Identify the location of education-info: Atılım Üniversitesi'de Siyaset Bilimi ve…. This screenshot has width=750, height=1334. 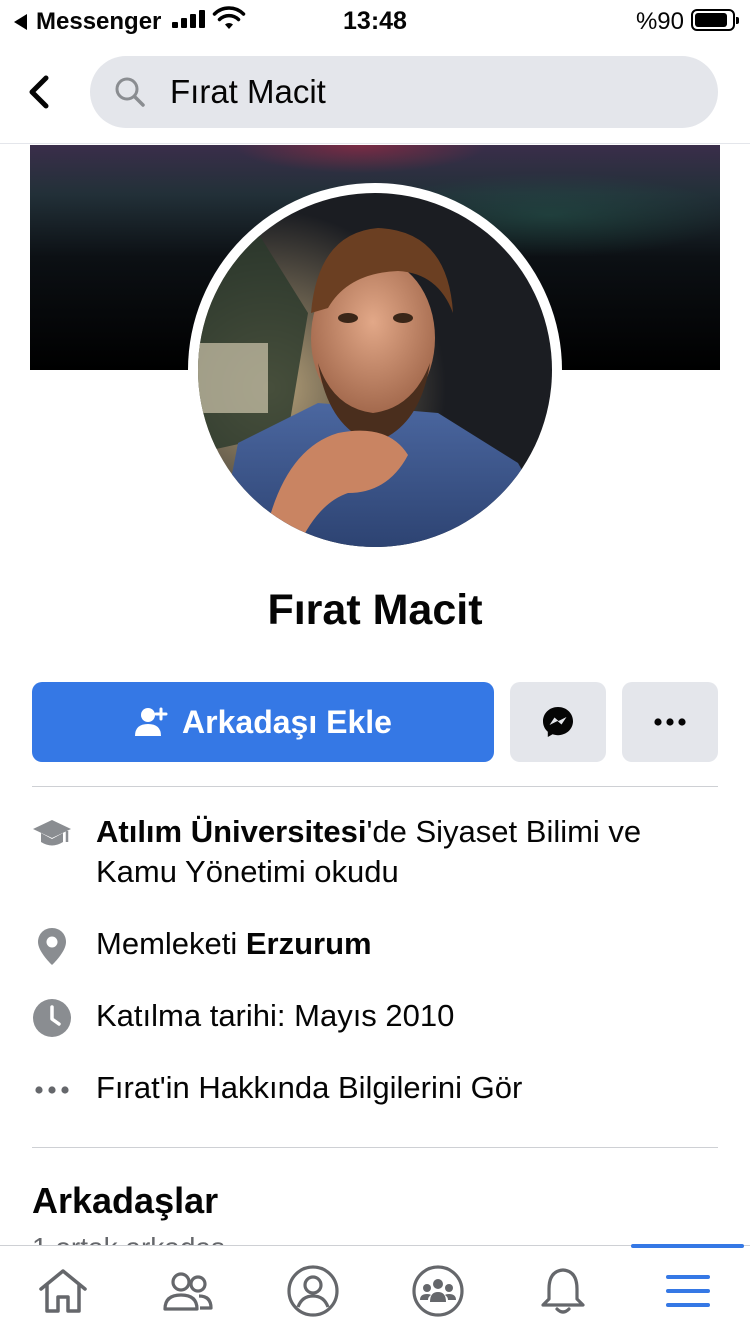
(375, 852).